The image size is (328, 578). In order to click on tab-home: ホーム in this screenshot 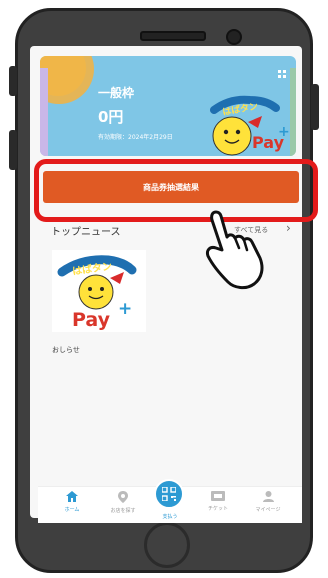, I will do `click(72, 502)`.